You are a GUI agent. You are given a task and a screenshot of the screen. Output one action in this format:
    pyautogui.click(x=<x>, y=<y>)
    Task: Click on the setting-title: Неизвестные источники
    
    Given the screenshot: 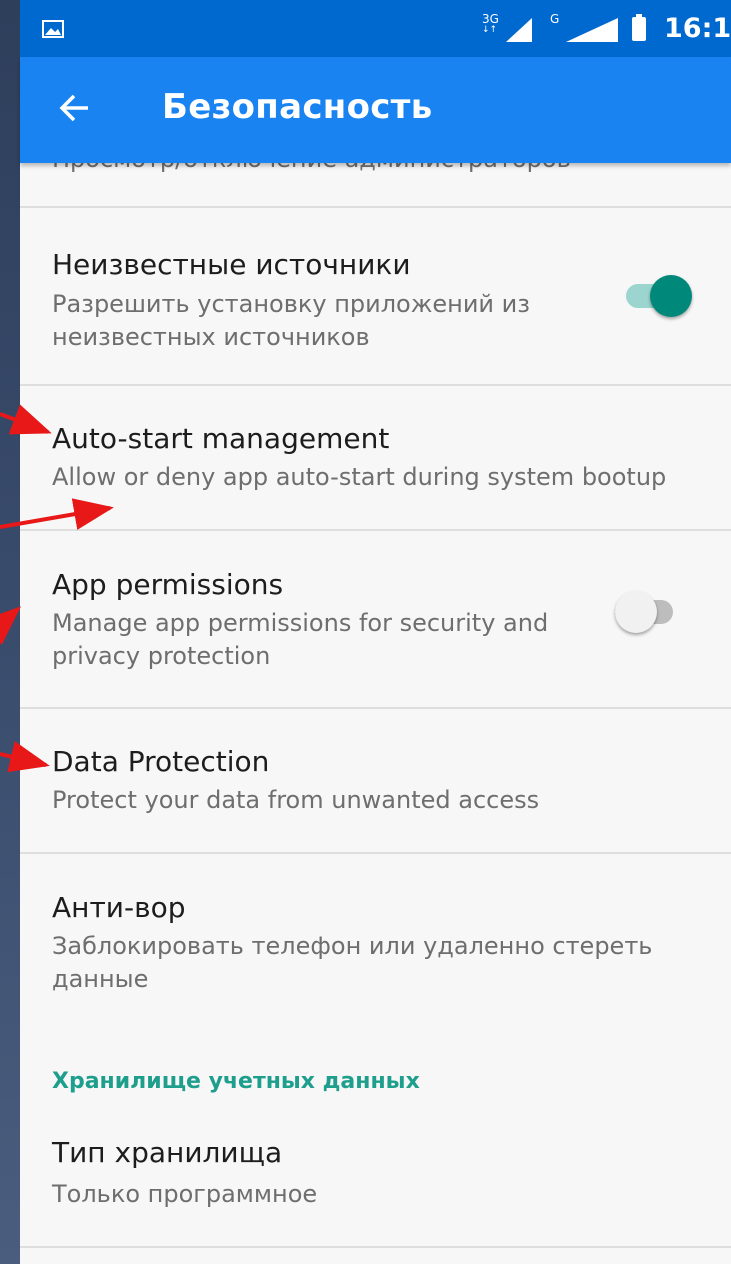 What is the action you would take?
    pyautogui.click(x=231, y=264)
    